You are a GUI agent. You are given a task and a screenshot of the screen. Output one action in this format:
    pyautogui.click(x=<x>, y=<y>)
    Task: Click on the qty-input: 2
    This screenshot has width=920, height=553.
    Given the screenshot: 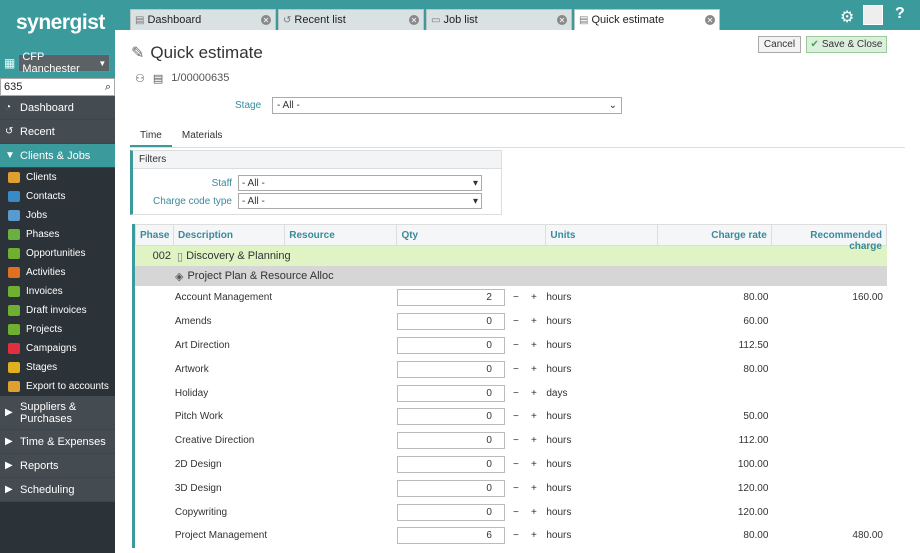 What is the action you would take?
    pyautogui.click(x=450, y=298)
    